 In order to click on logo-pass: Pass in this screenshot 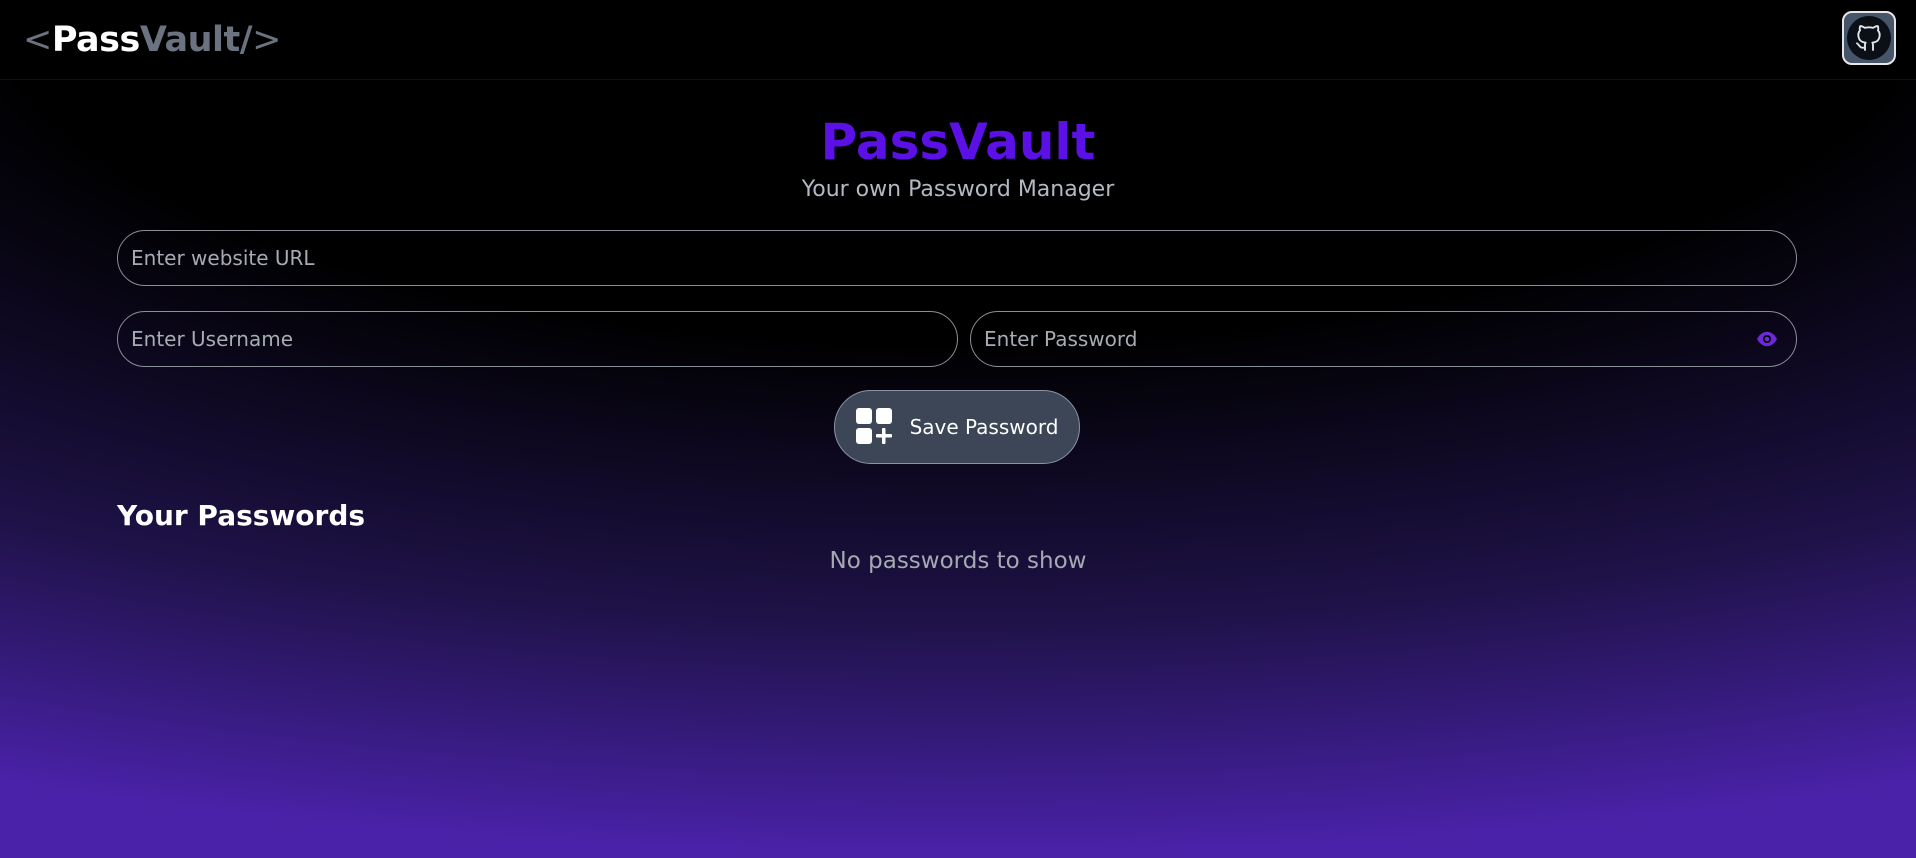, I will do `click(96, 40)`.